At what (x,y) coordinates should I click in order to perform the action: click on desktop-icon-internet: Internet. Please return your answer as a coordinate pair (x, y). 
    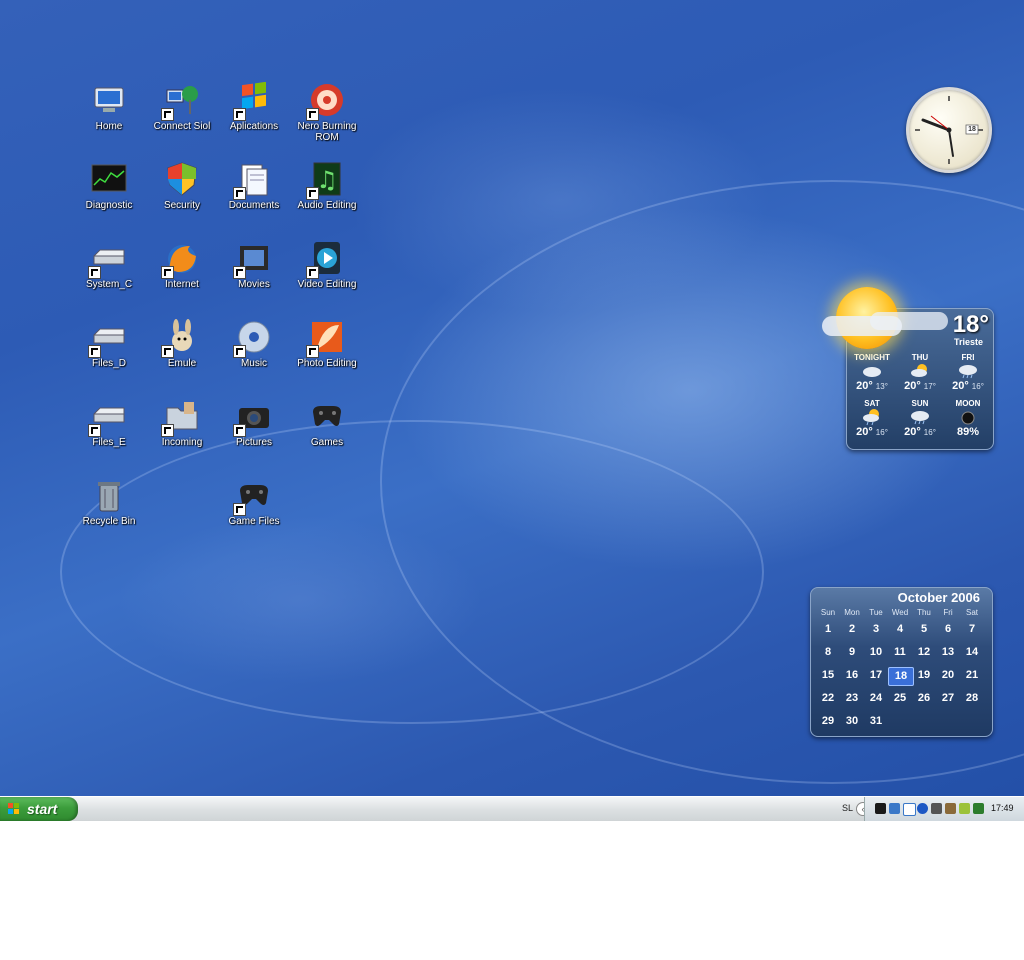
    Looking at the image, I should click on (182, 265).